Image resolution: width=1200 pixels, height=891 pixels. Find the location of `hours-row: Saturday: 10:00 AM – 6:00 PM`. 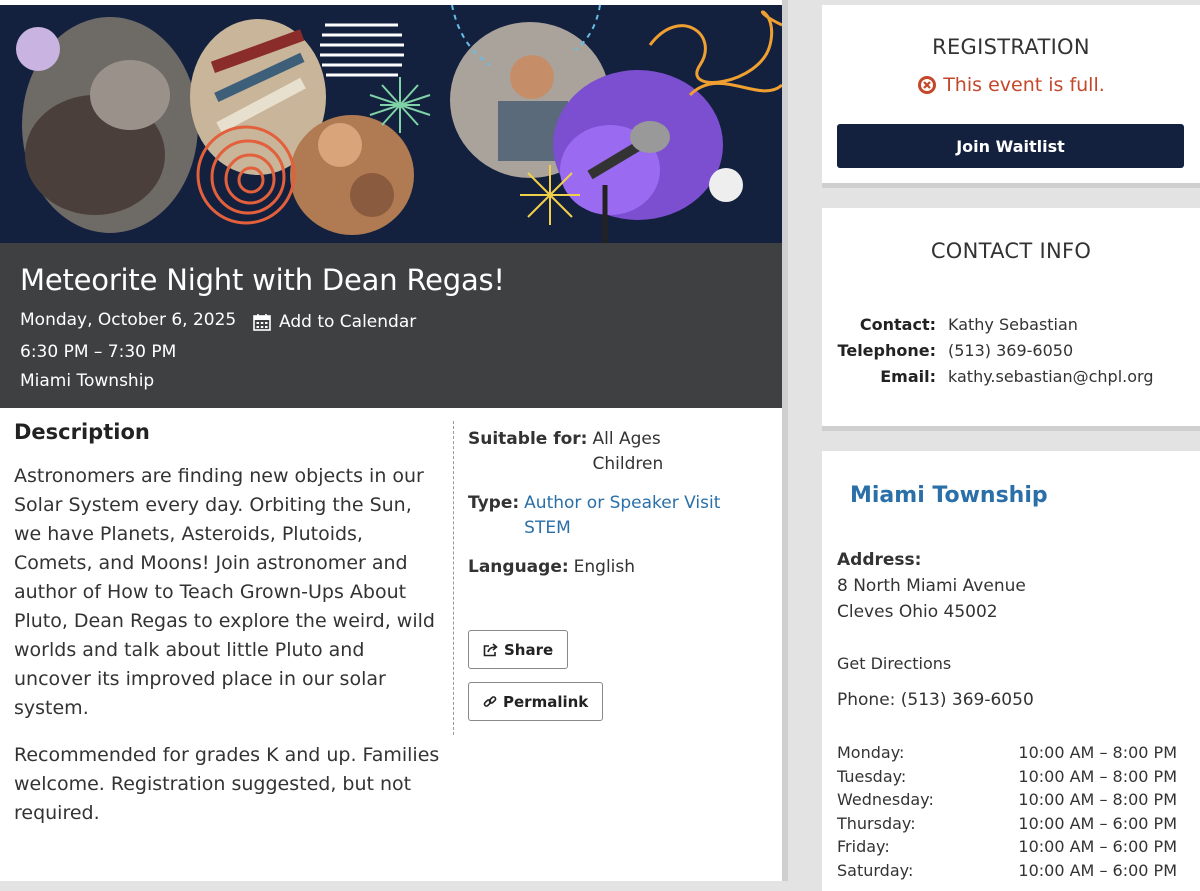

hours-row: Saturday: 10:00 AM – 6:00 PM is located at coordinates (1007, 871).